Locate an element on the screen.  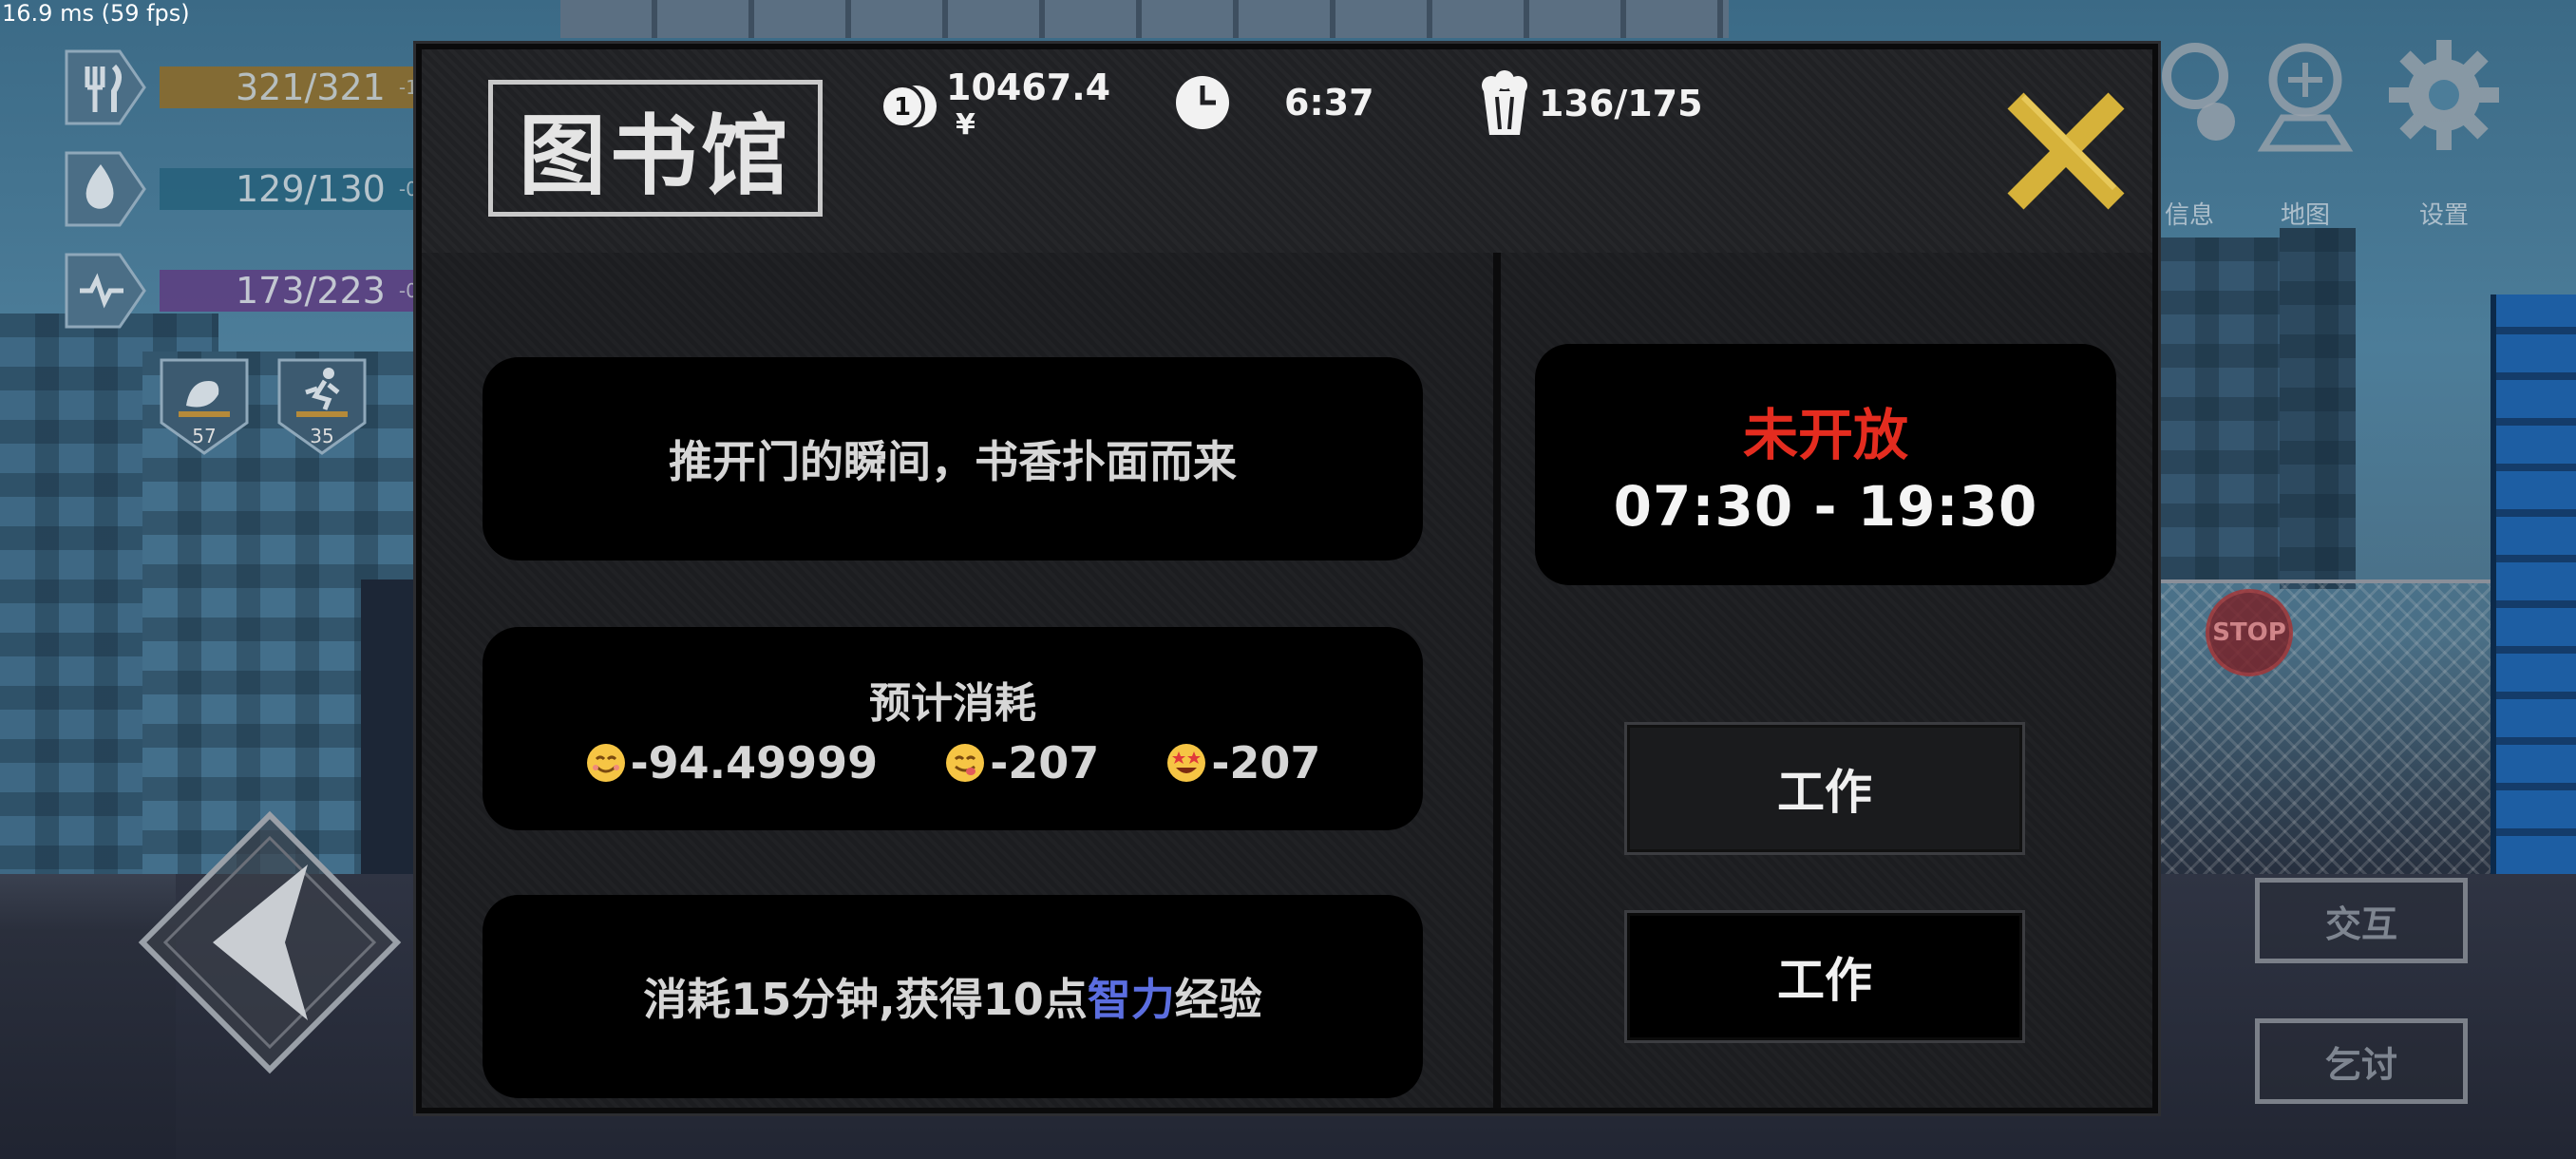
interact-button: 交互 is located at coordinates (2361, 920).